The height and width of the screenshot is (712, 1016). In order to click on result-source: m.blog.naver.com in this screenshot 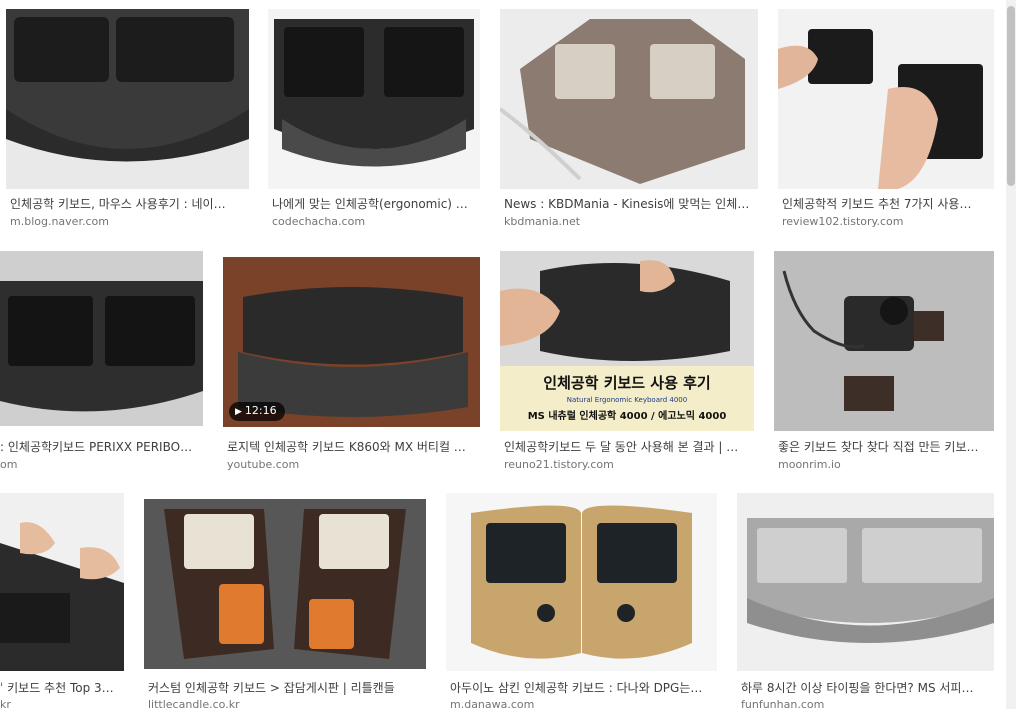, I will do `click(129, 222)`.